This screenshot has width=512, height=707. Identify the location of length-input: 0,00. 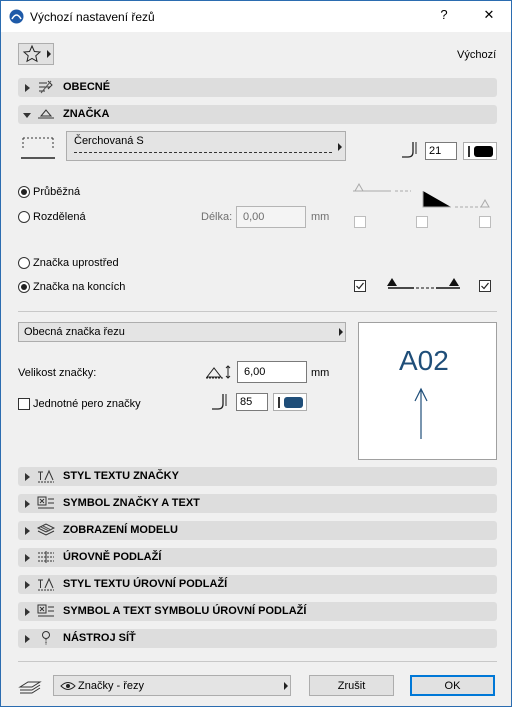
(271, 217).